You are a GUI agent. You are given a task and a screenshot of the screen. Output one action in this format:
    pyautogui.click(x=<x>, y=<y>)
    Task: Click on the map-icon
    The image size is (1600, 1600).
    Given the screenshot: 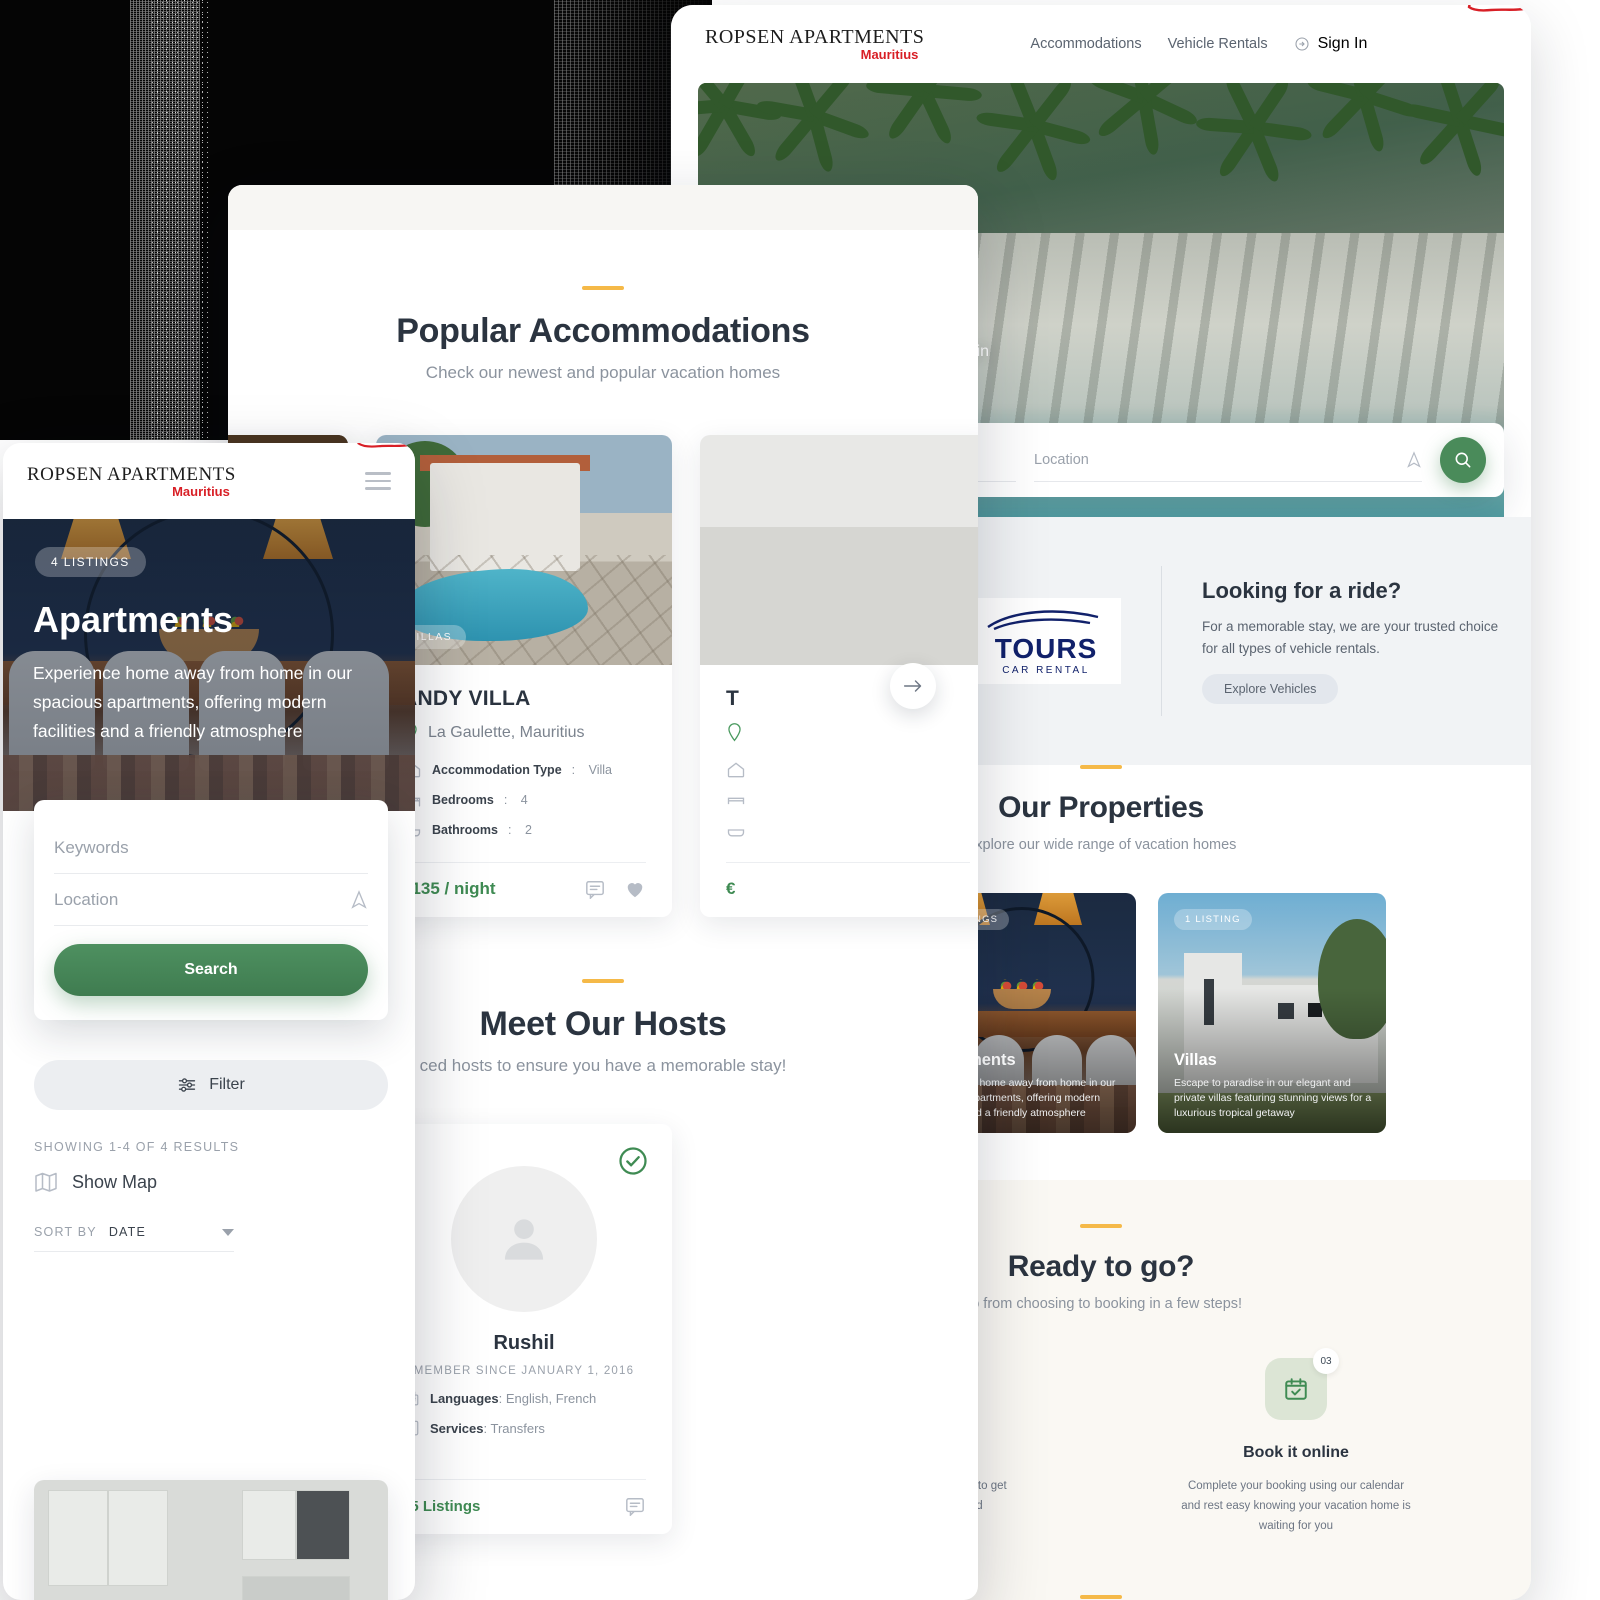 What is the action you would take?
    pyautogui.click(x=46, y=1182)
    